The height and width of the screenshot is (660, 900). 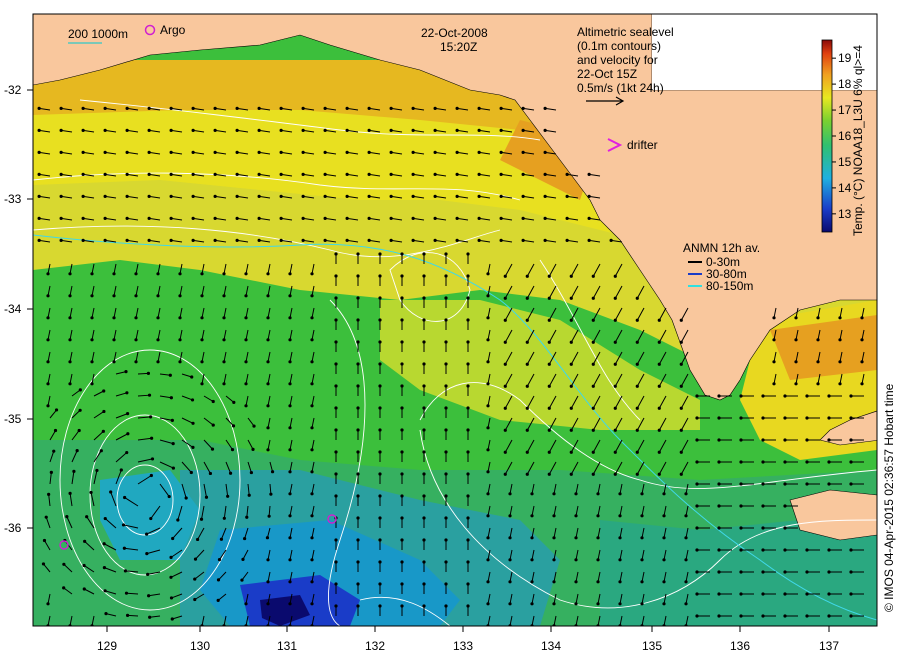 I want to click on lat-tick-label: -34, so click(x=13, y=309).